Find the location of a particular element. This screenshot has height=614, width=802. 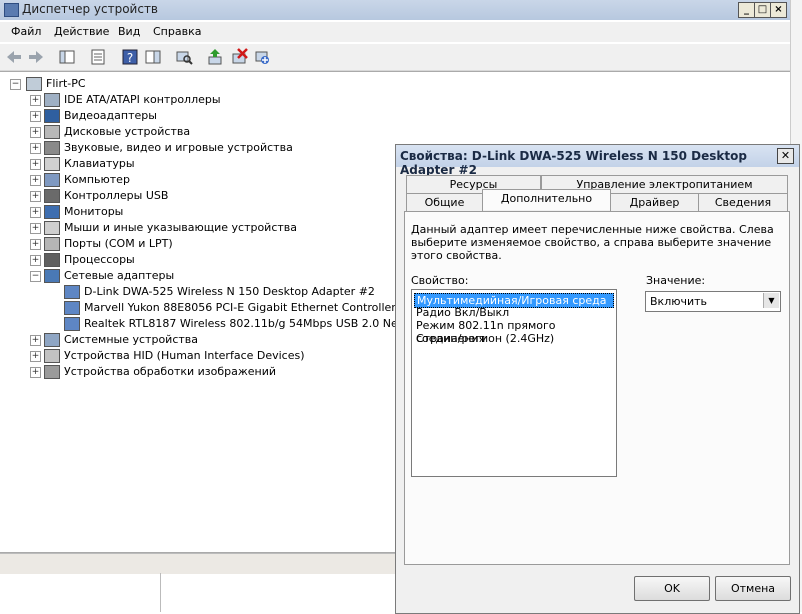

status-divider is located at coordinates (160, 592).